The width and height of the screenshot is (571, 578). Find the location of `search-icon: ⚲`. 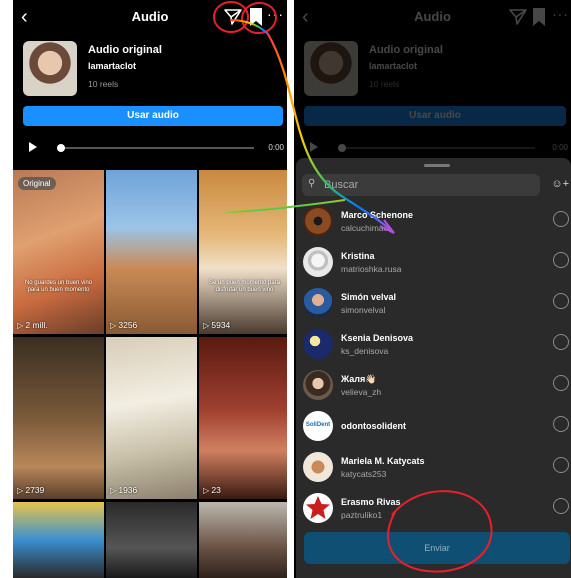

search-icon: ⚲ is located at coordinates (312, 183).